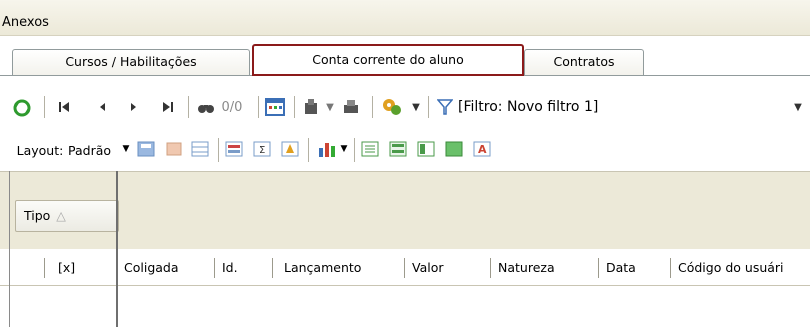 The width and height of the screenshot is (810, 327). I want to click on chart-icon, so click(327, 149).